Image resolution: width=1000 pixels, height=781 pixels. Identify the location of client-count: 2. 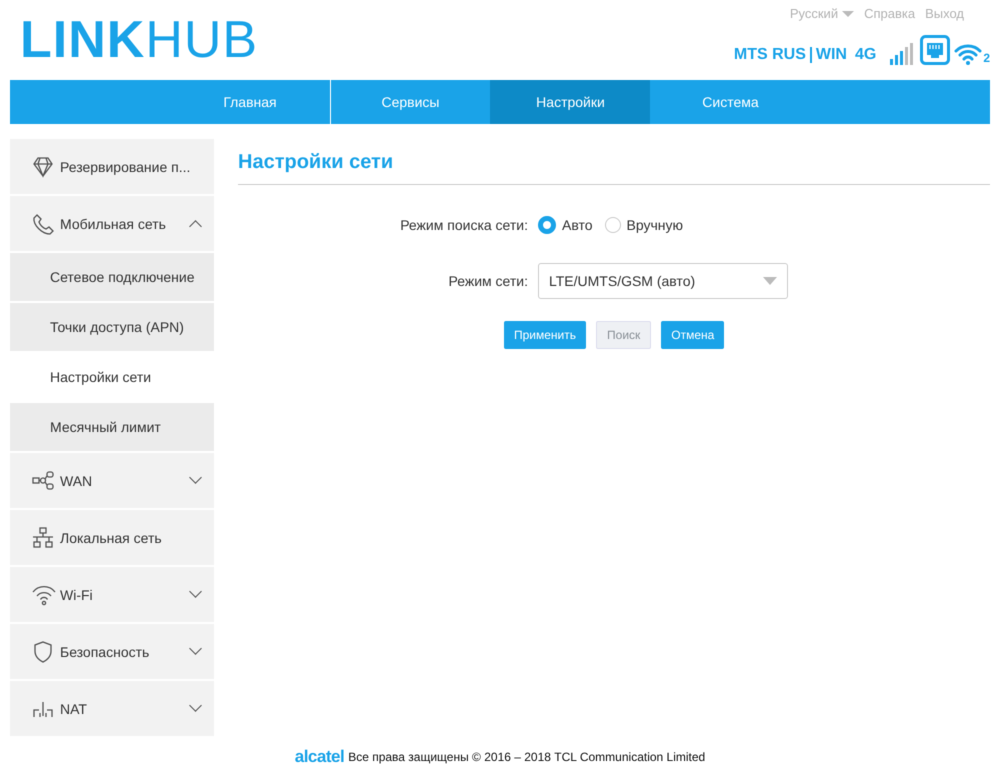
(986, 58).